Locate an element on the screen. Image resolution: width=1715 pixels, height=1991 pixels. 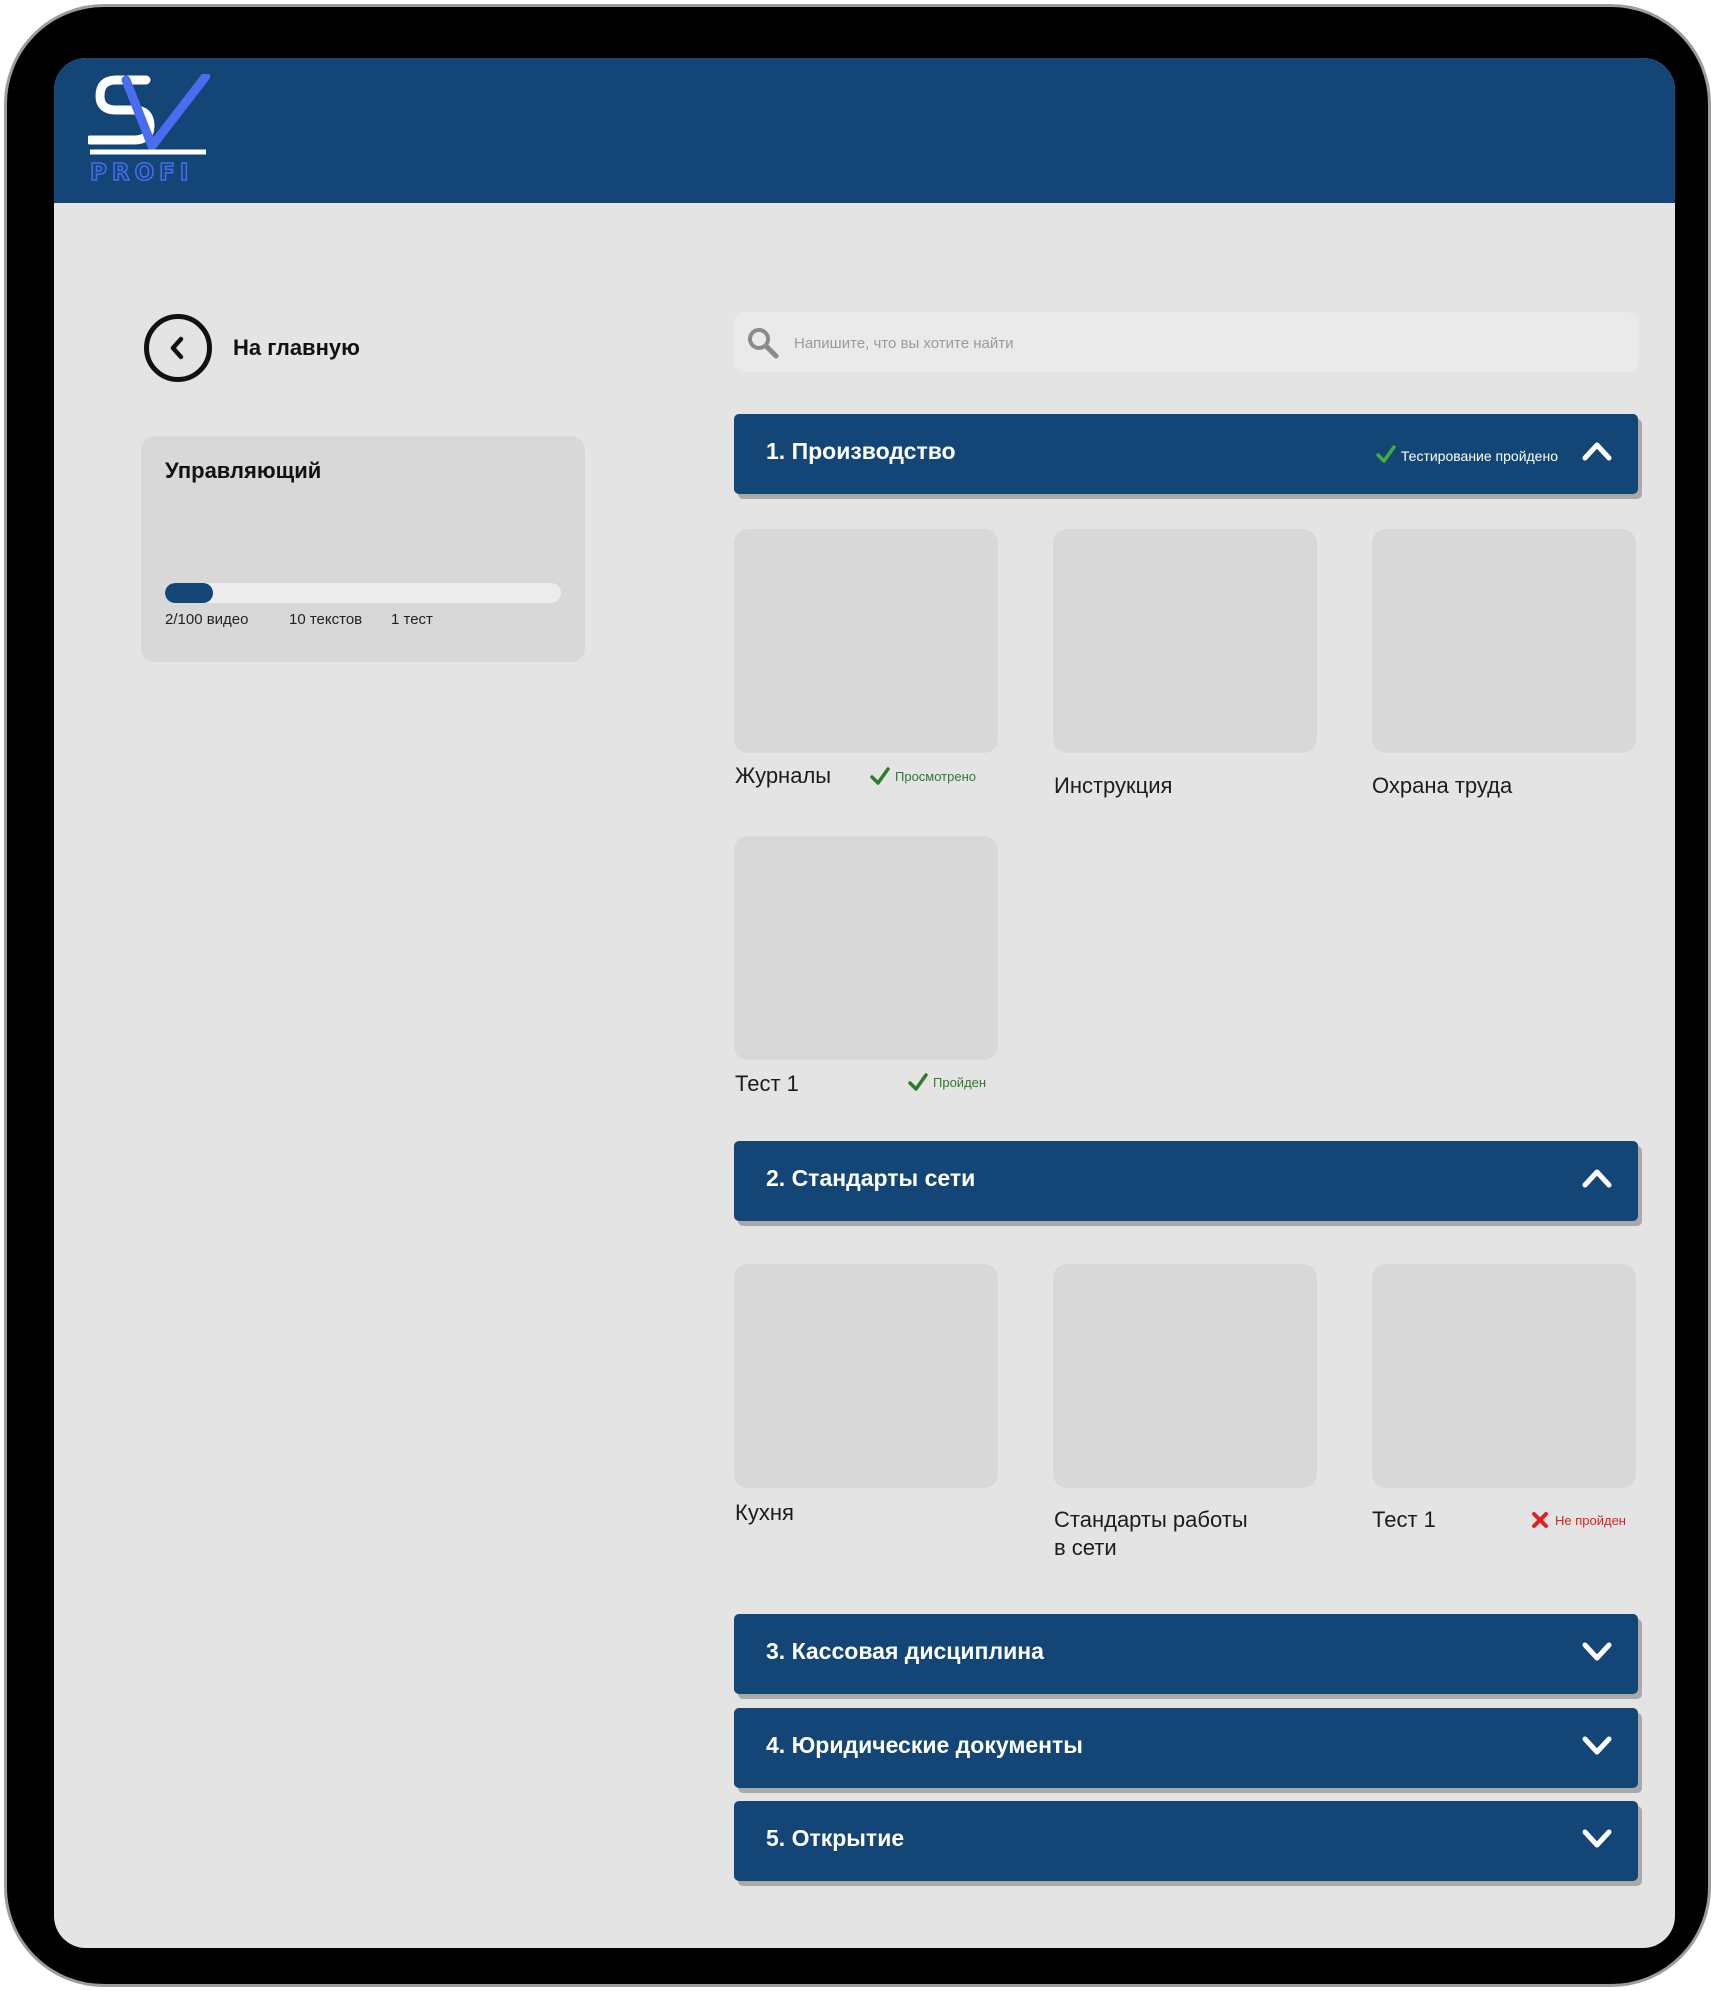
section-header-legal-documents: 4. Юридические документы is located at coordinates (1186, 1748).